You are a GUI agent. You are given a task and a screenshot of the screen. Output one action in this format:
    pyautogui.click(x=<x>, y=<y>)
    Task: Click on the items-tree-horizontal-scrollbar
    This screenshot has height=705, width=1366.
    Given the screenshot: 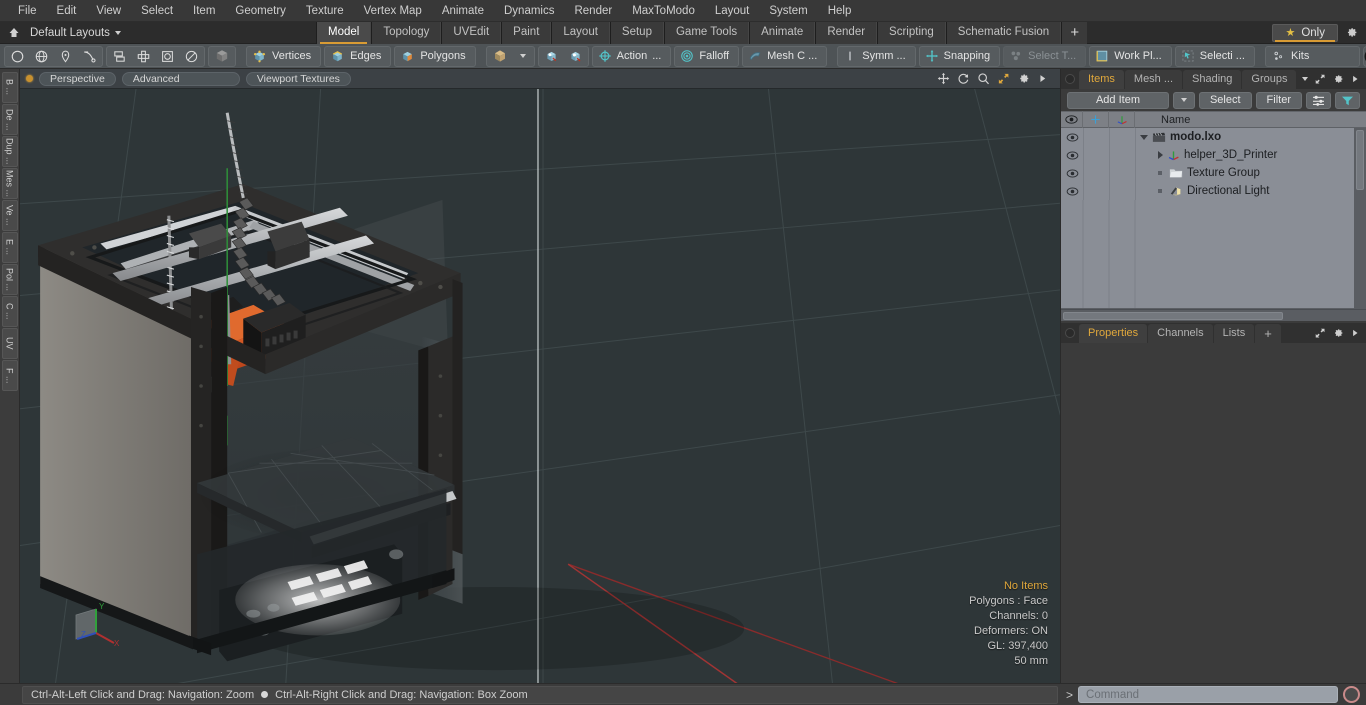 What is the action you would take?
    pyautogui.click(x=1213, y=315)
    